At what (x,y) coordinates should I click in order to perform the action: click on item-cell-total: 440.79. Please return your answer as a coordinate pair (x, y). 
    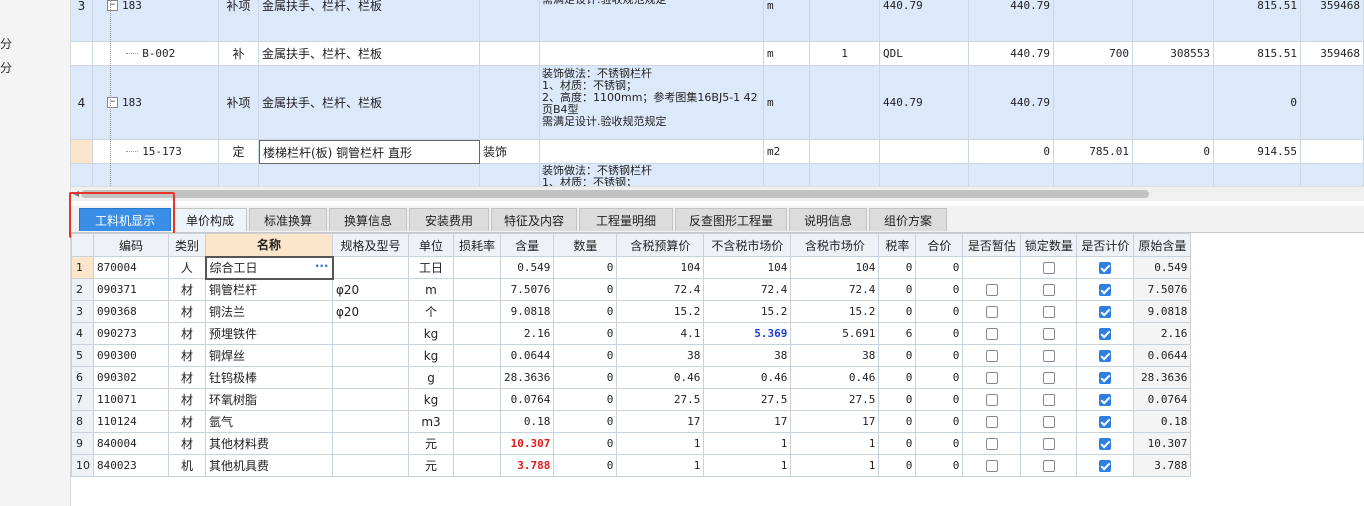
    Looking at the image, I should click on (1011, 103).